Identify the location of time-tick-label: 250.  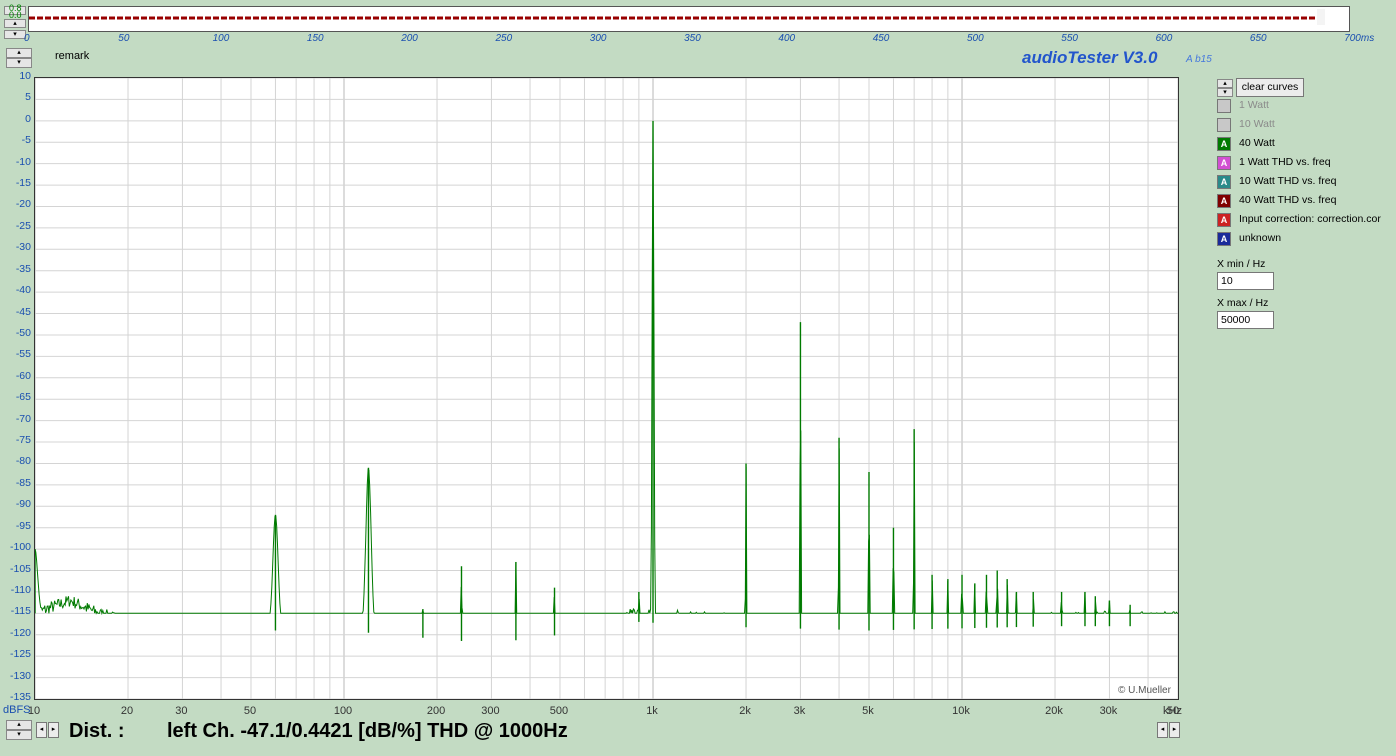
(504, 38).